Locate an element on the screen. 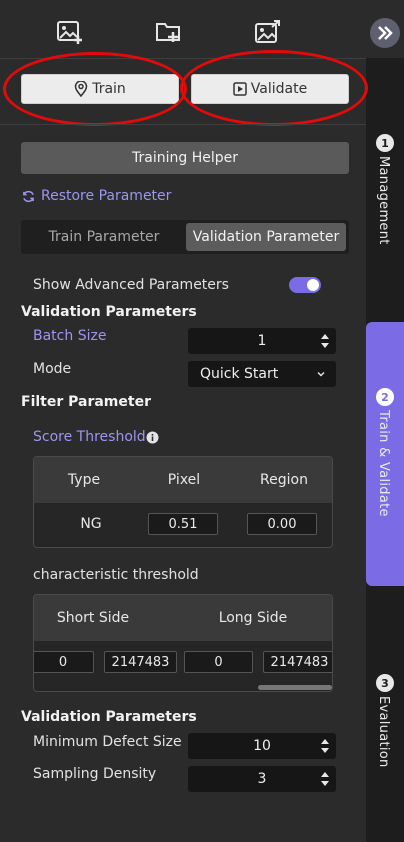 Image resolution: width=404 pixels, height=842 pixels. batch-size-label: Batch Size is located at coordinates (70, 336).